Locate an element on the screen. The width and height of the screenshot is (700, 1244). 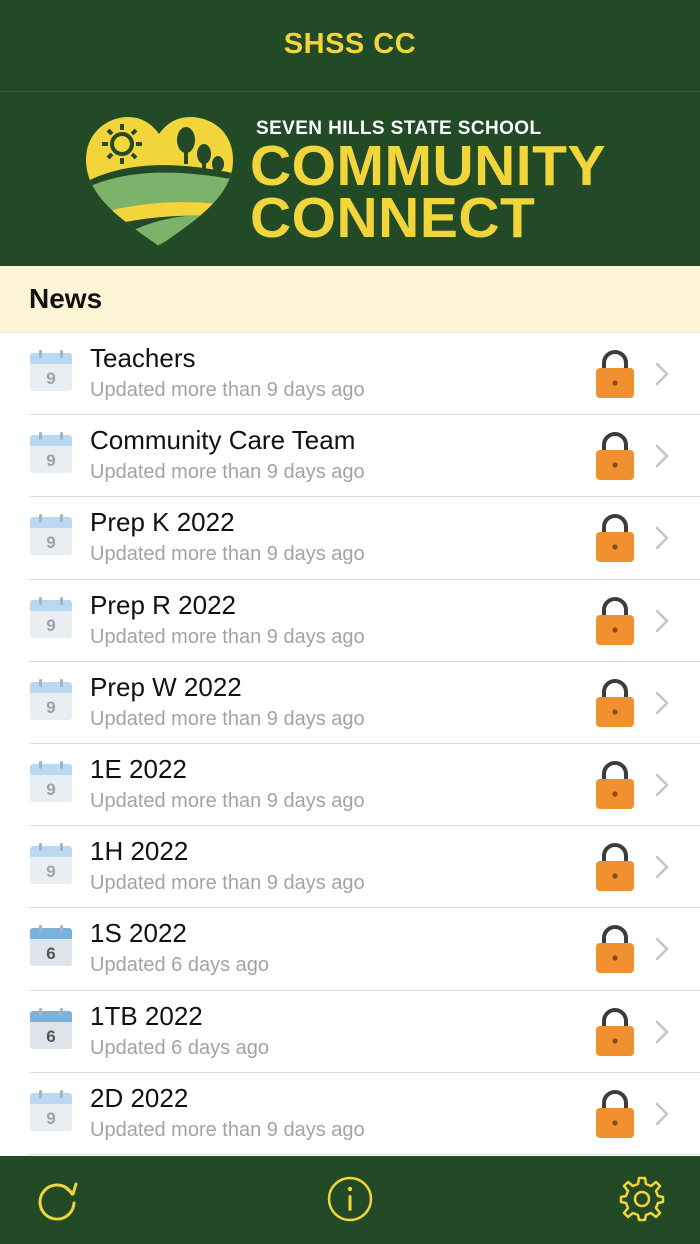
item-title: 1H 2022 is located at coordinates (139, 851).